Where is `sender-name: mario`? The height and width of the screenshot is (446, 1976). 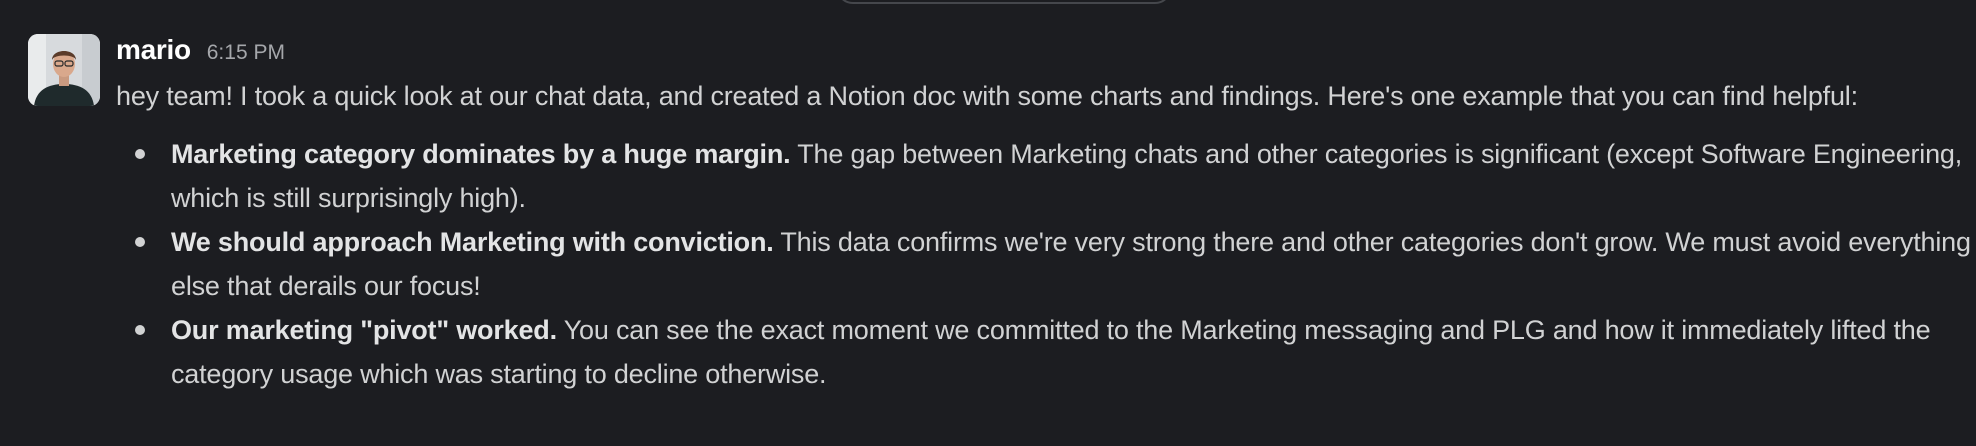
sender-name: mario is located at coordinates (153, 50).